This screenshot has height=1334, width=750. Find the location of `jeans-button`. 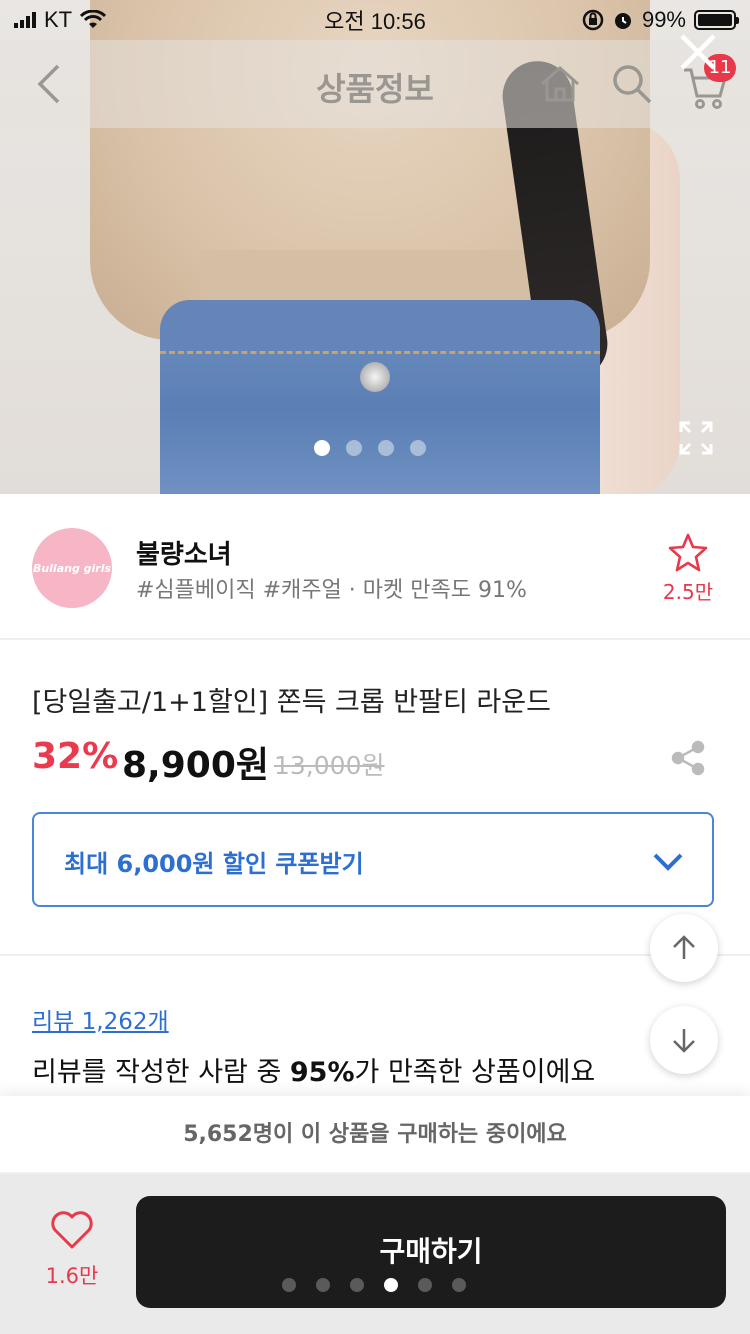

jeans-button is located at coordinates (375, 377).